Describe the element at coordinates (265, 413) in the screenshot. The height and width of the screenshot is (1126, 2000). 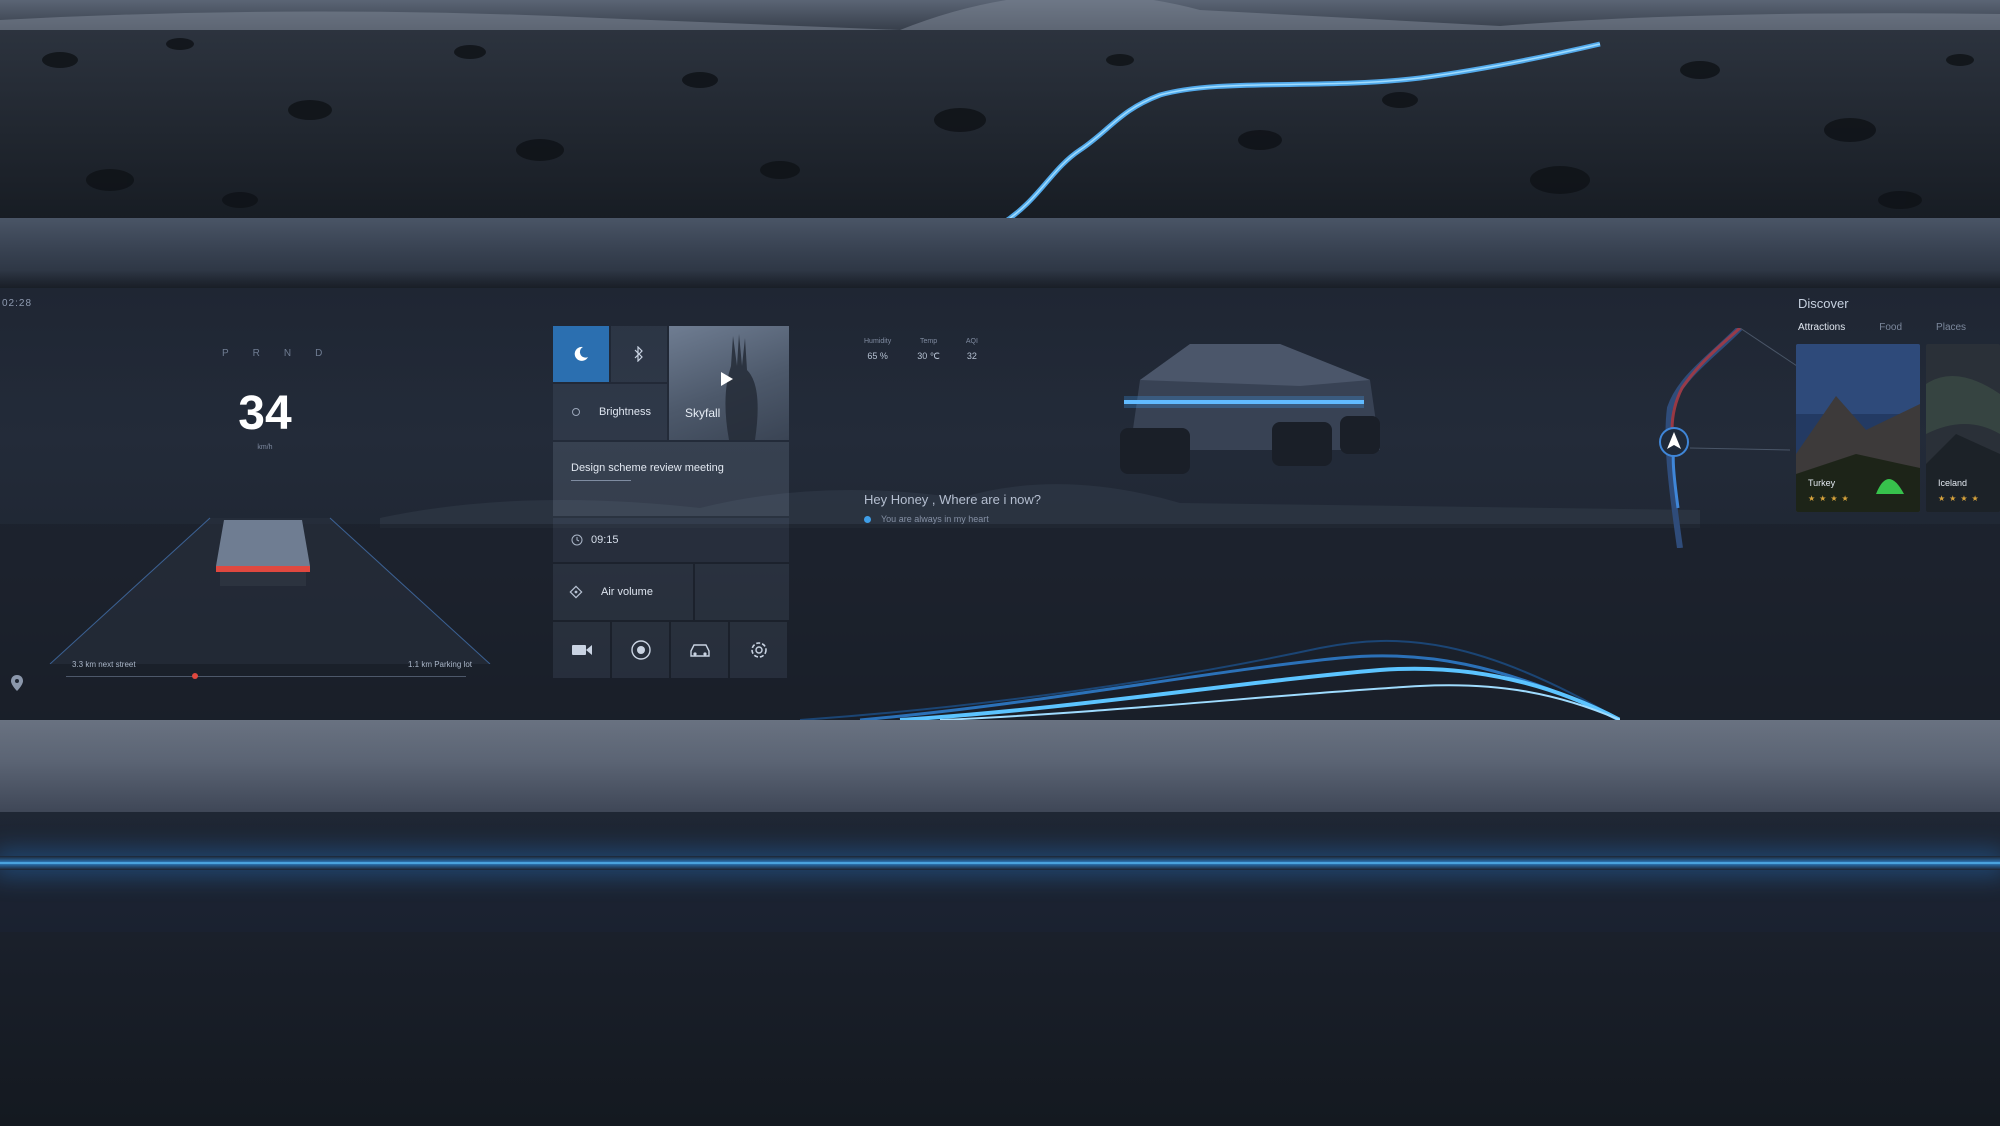
I see `speed-readout: 34` at that location.